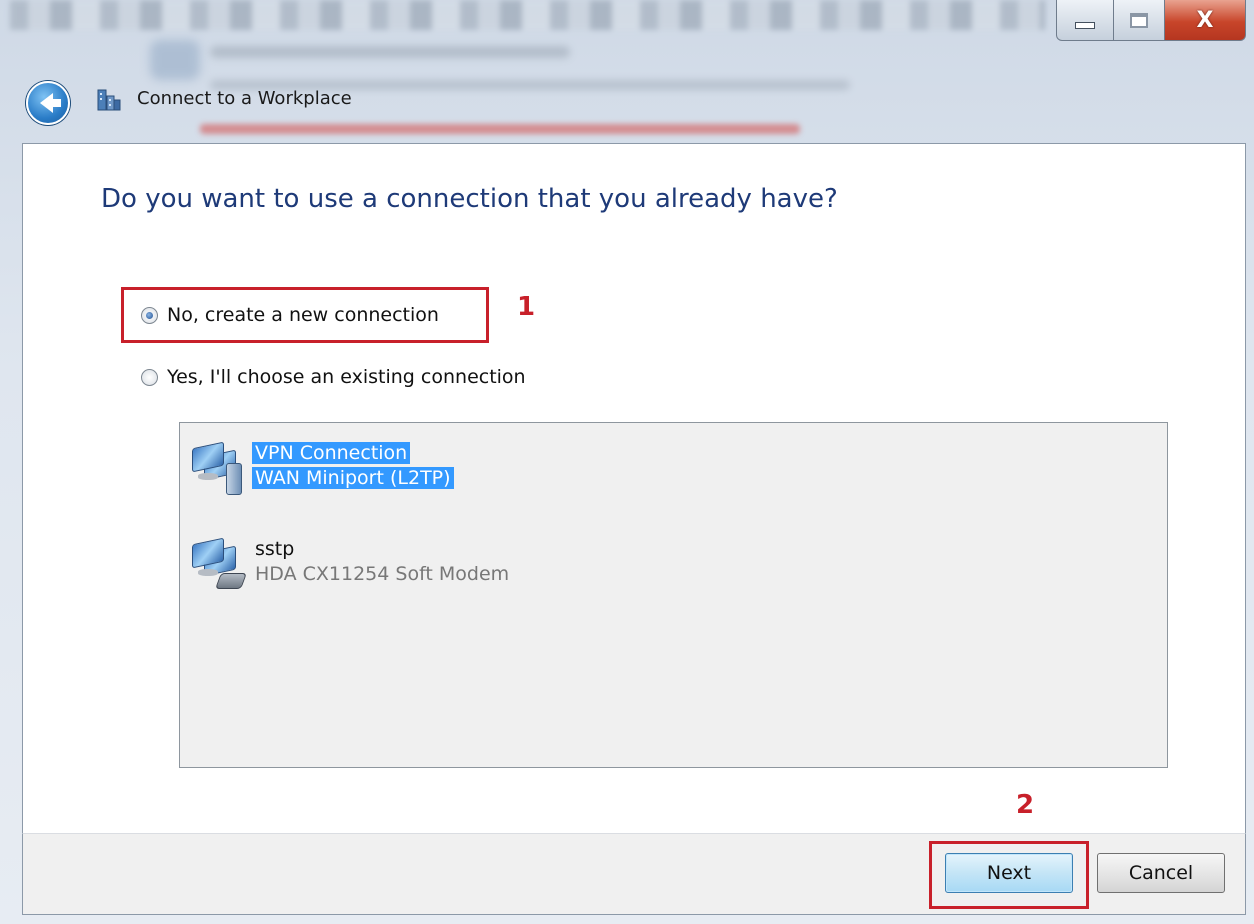  What do you see at coordinates (382, 574) in the screenshot?
I see `connection-device: HDA CX11254 Soft Modem` at bounding box center [382, 574].